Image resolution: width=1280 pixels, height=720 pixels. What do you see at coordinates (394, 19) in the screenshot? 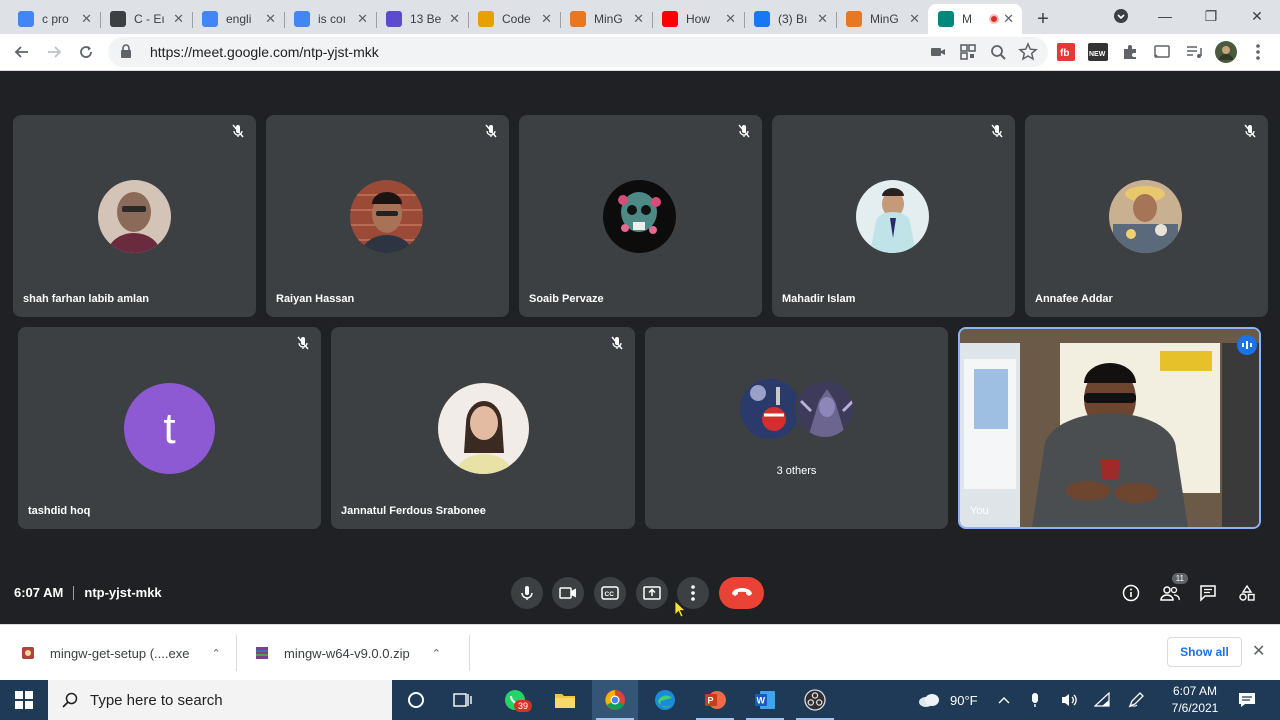
I see `k-icon` at bounding box center [394, 19].